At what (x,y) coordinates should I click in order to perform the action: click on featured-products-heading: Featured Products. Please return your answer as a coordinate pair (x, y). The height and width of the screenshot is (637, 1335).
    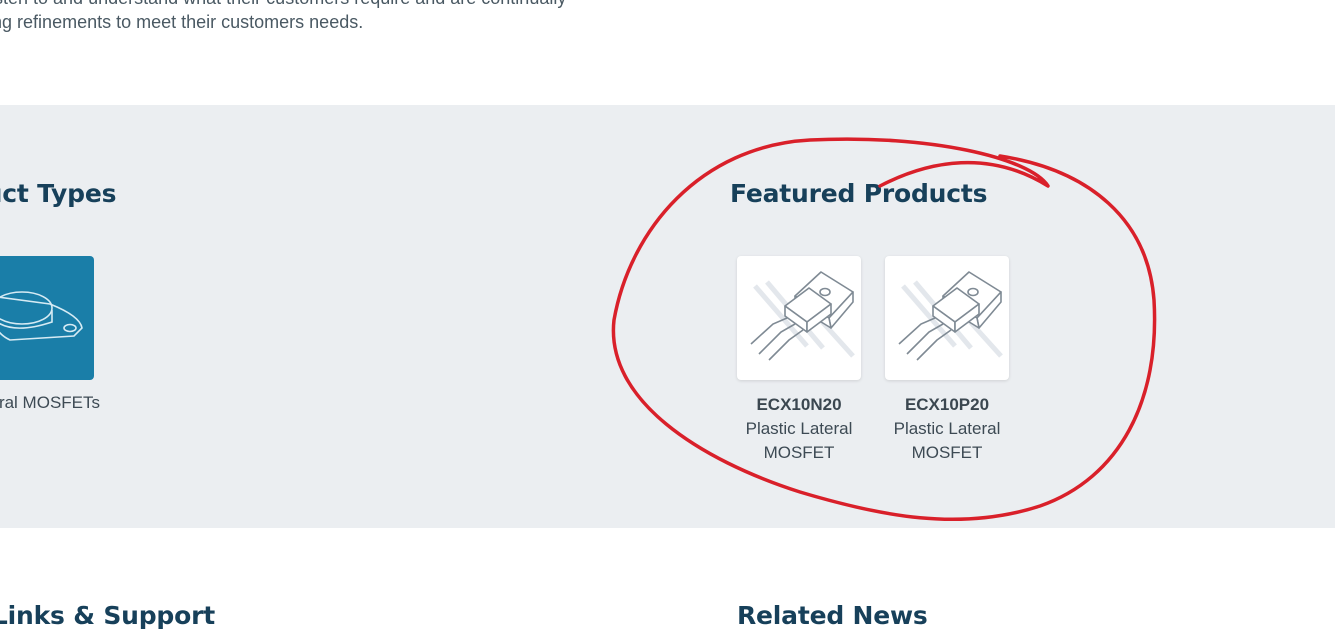
    Looking at the image, I should click on (859, 193).